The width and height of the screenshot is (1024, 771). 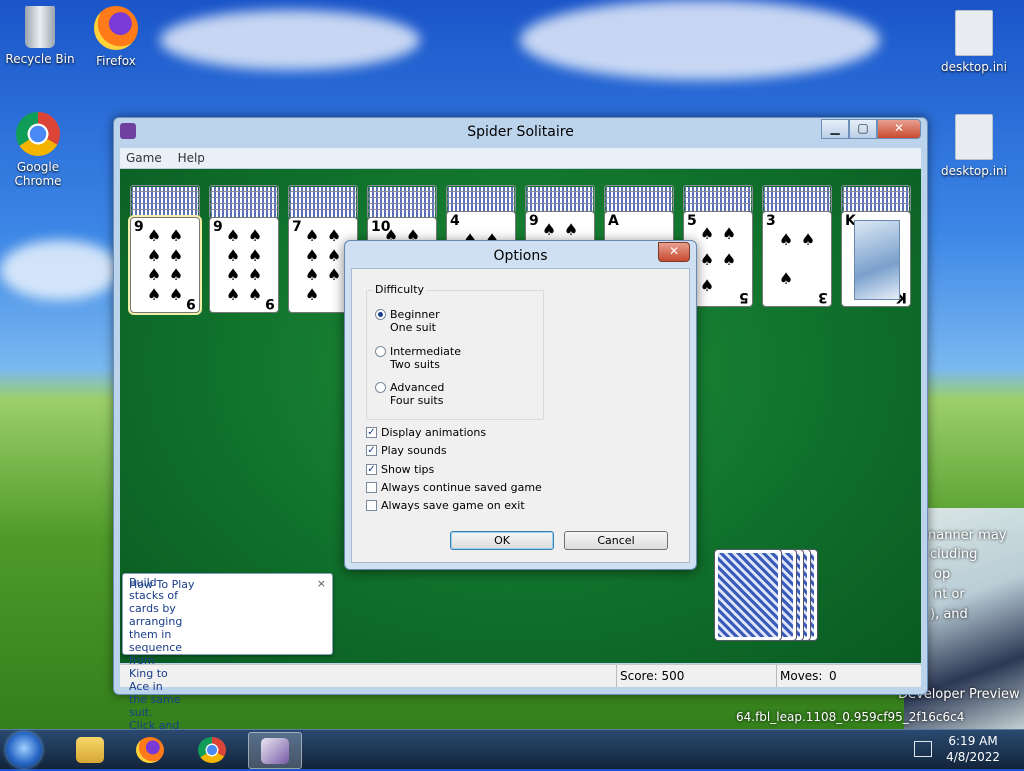 I want to click on checkbox-display-animations: ✓ Display animations, so click(x=426, y=432).